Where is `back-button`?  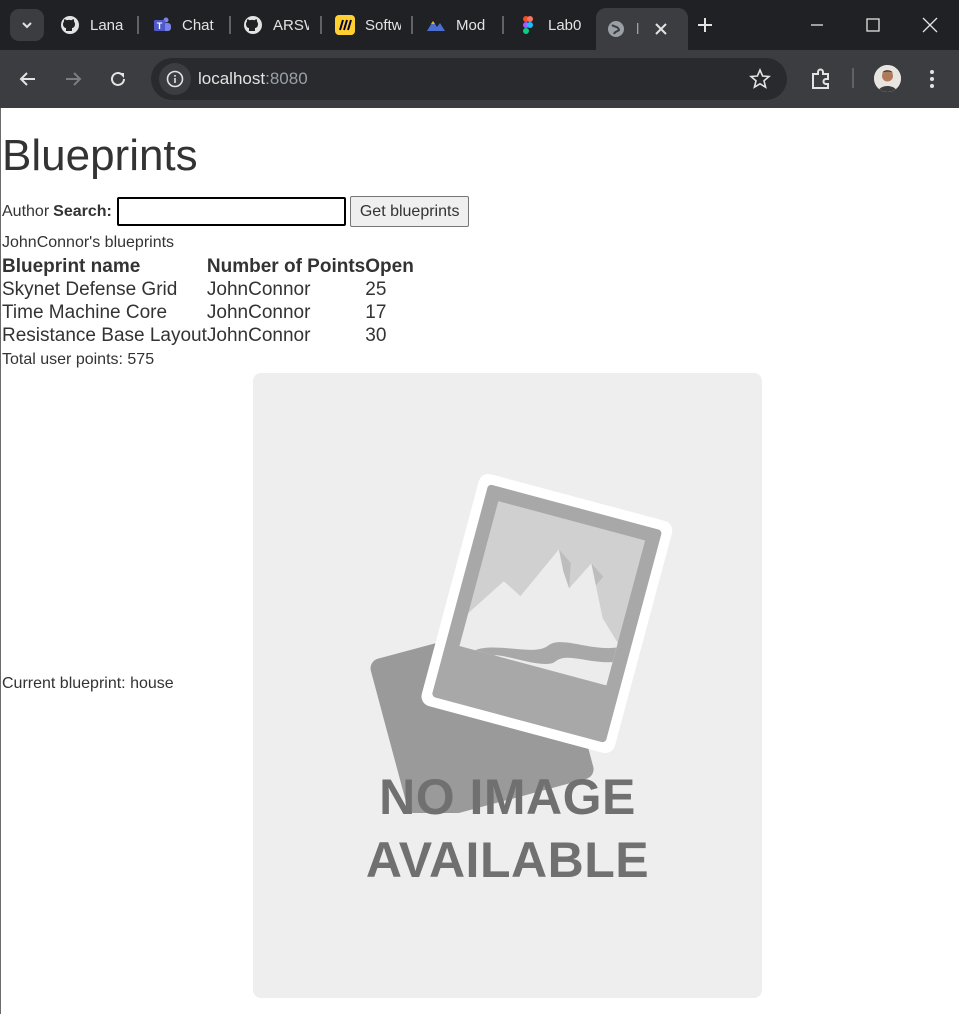 back-button is located at coordinates (28, 79).